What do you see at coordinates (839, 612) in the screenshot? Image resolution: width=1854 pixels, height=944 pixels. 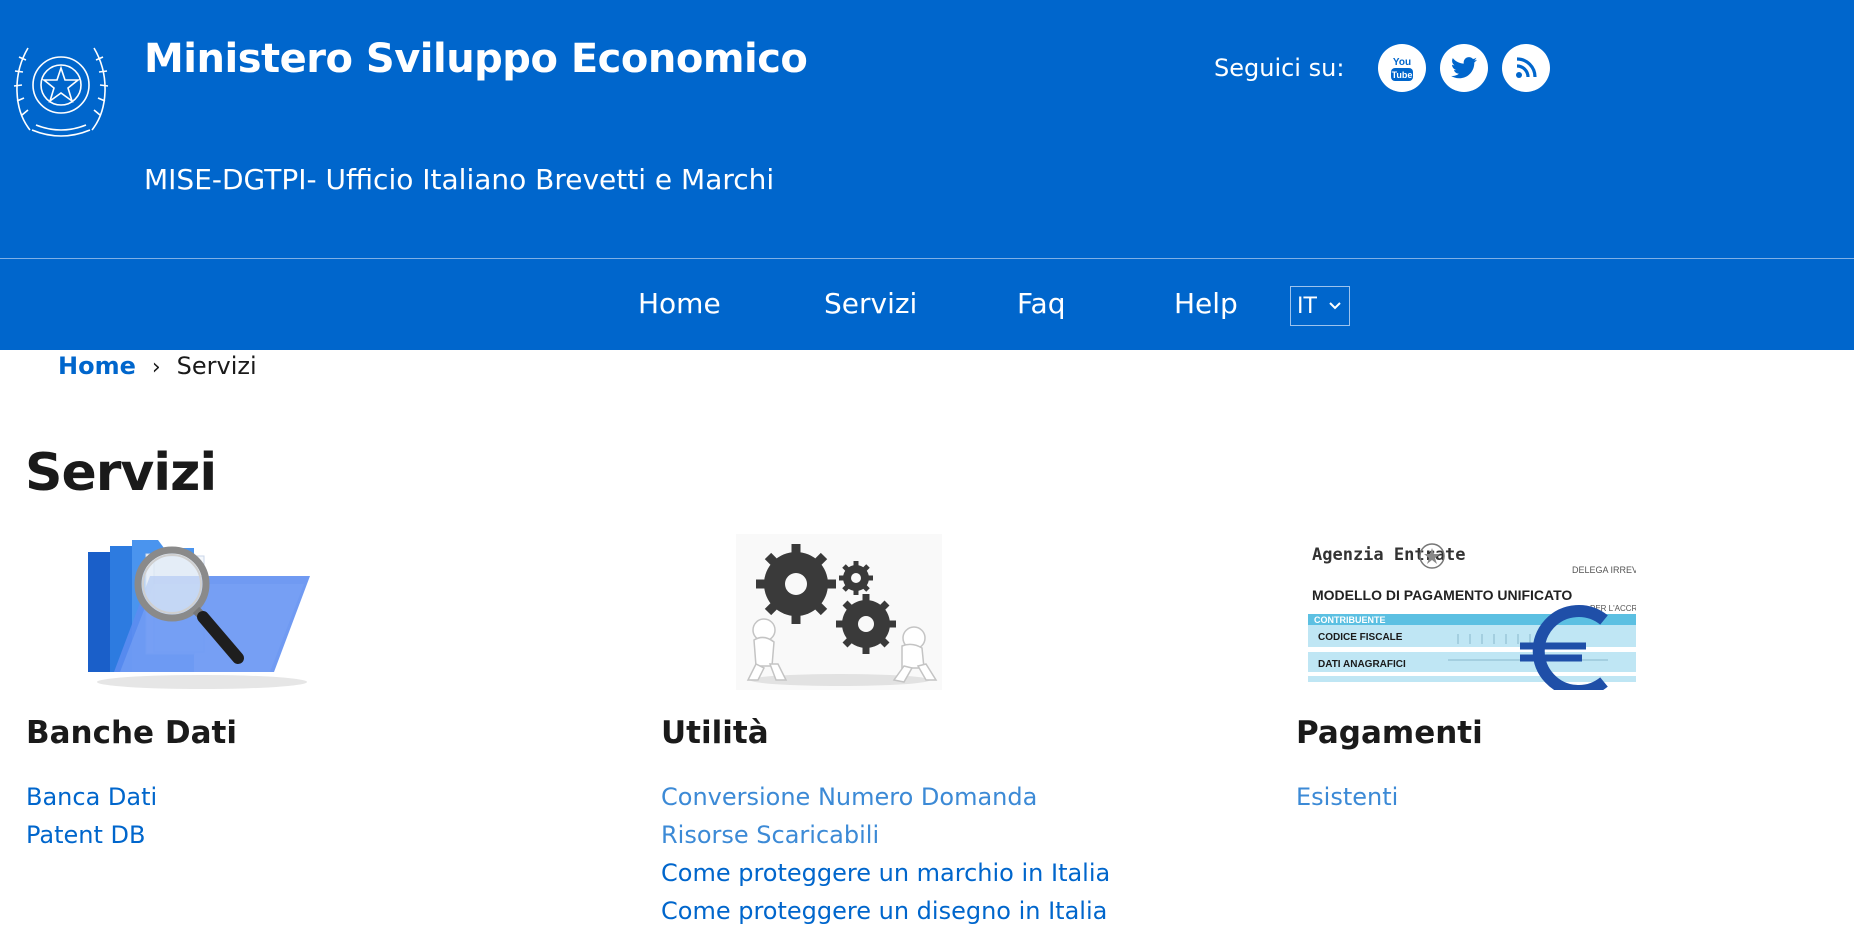 I see `gears-figures-icon` at bounding box center [839, 612].